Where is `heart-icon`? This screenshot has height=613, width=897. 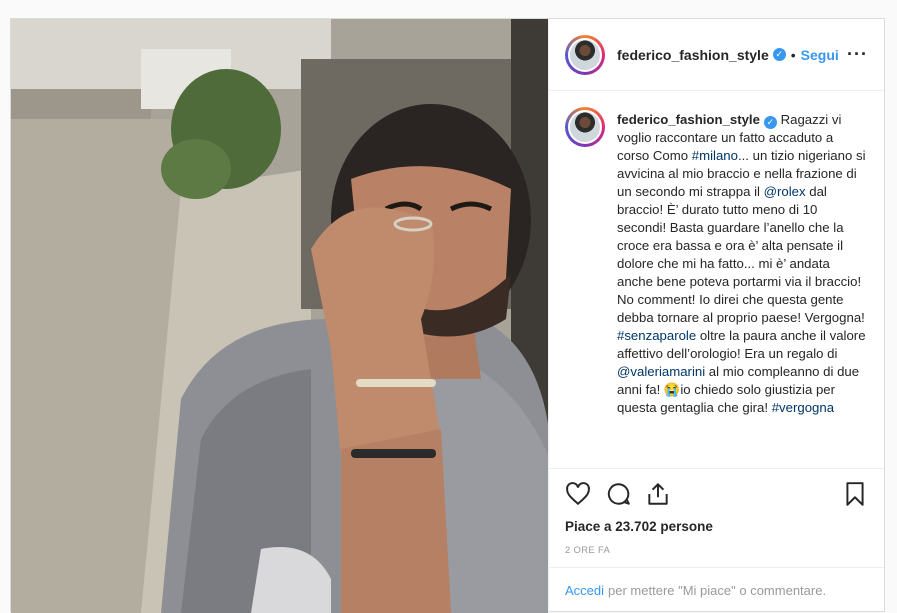
heart-icon is located at coordinates (578, 494).